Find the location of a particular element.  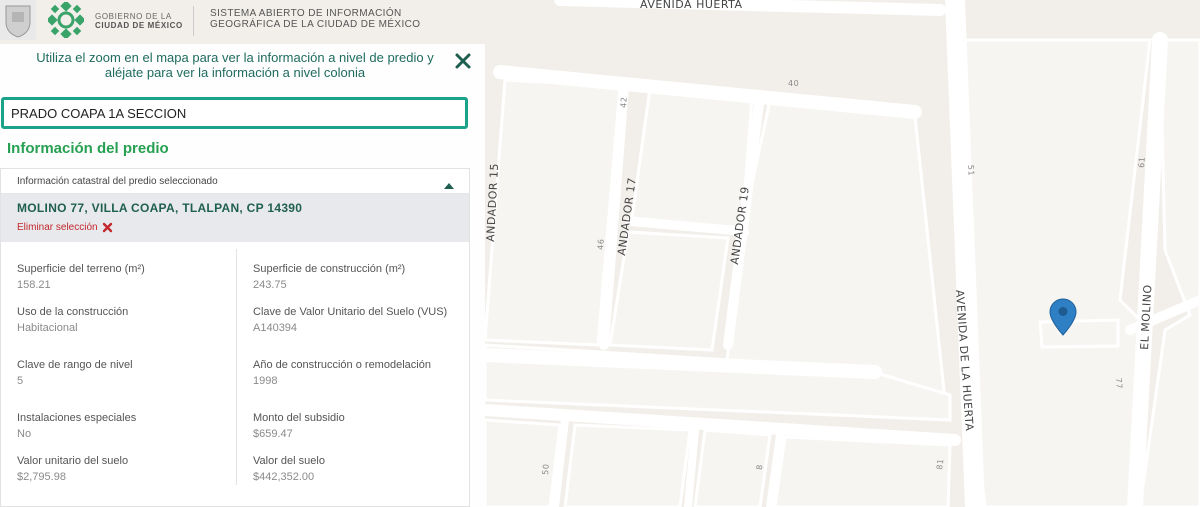

lot-number-81: 81 is located at coordinates (940, 464).